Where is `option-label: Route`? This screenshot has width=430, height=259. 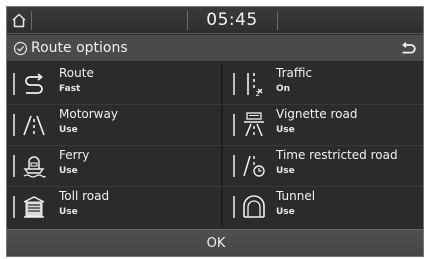
option-label: Route is located at coordinates (76, 73).